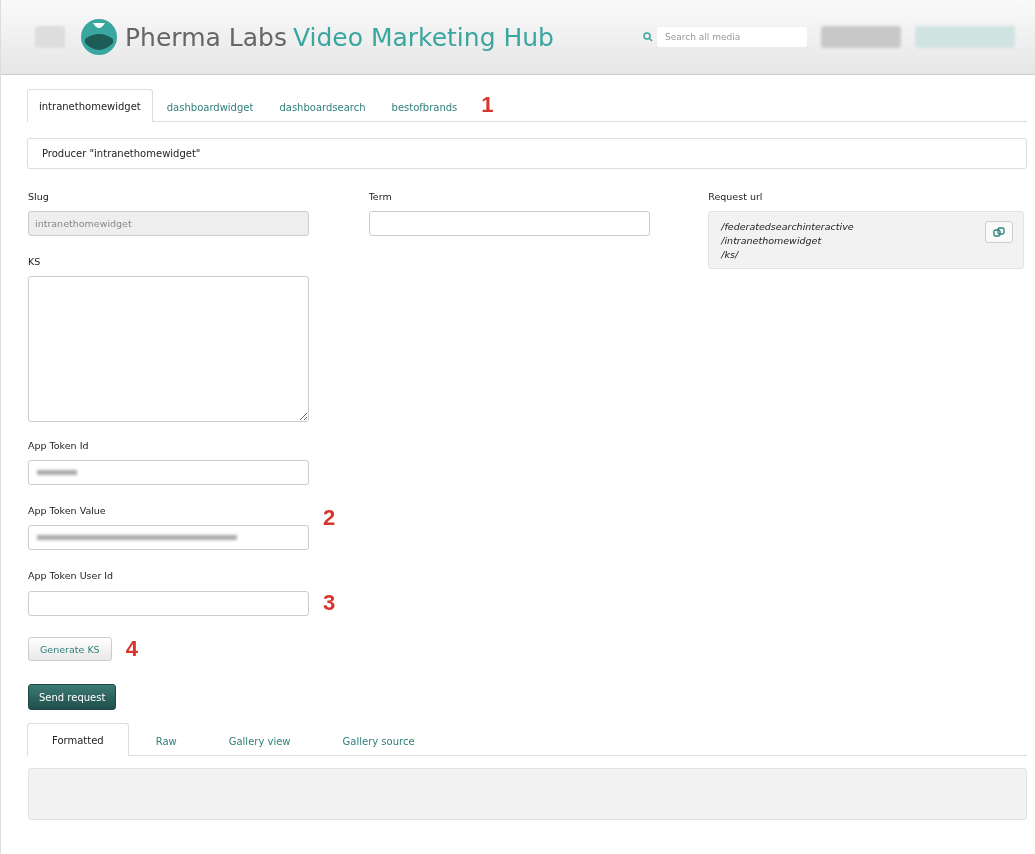 The width and height of the screenshot is (1035, 854). What do you see at coordinates (259, 740) in the screenshot?
I see `tab: Gallery view` at bounding box center [259, 740].